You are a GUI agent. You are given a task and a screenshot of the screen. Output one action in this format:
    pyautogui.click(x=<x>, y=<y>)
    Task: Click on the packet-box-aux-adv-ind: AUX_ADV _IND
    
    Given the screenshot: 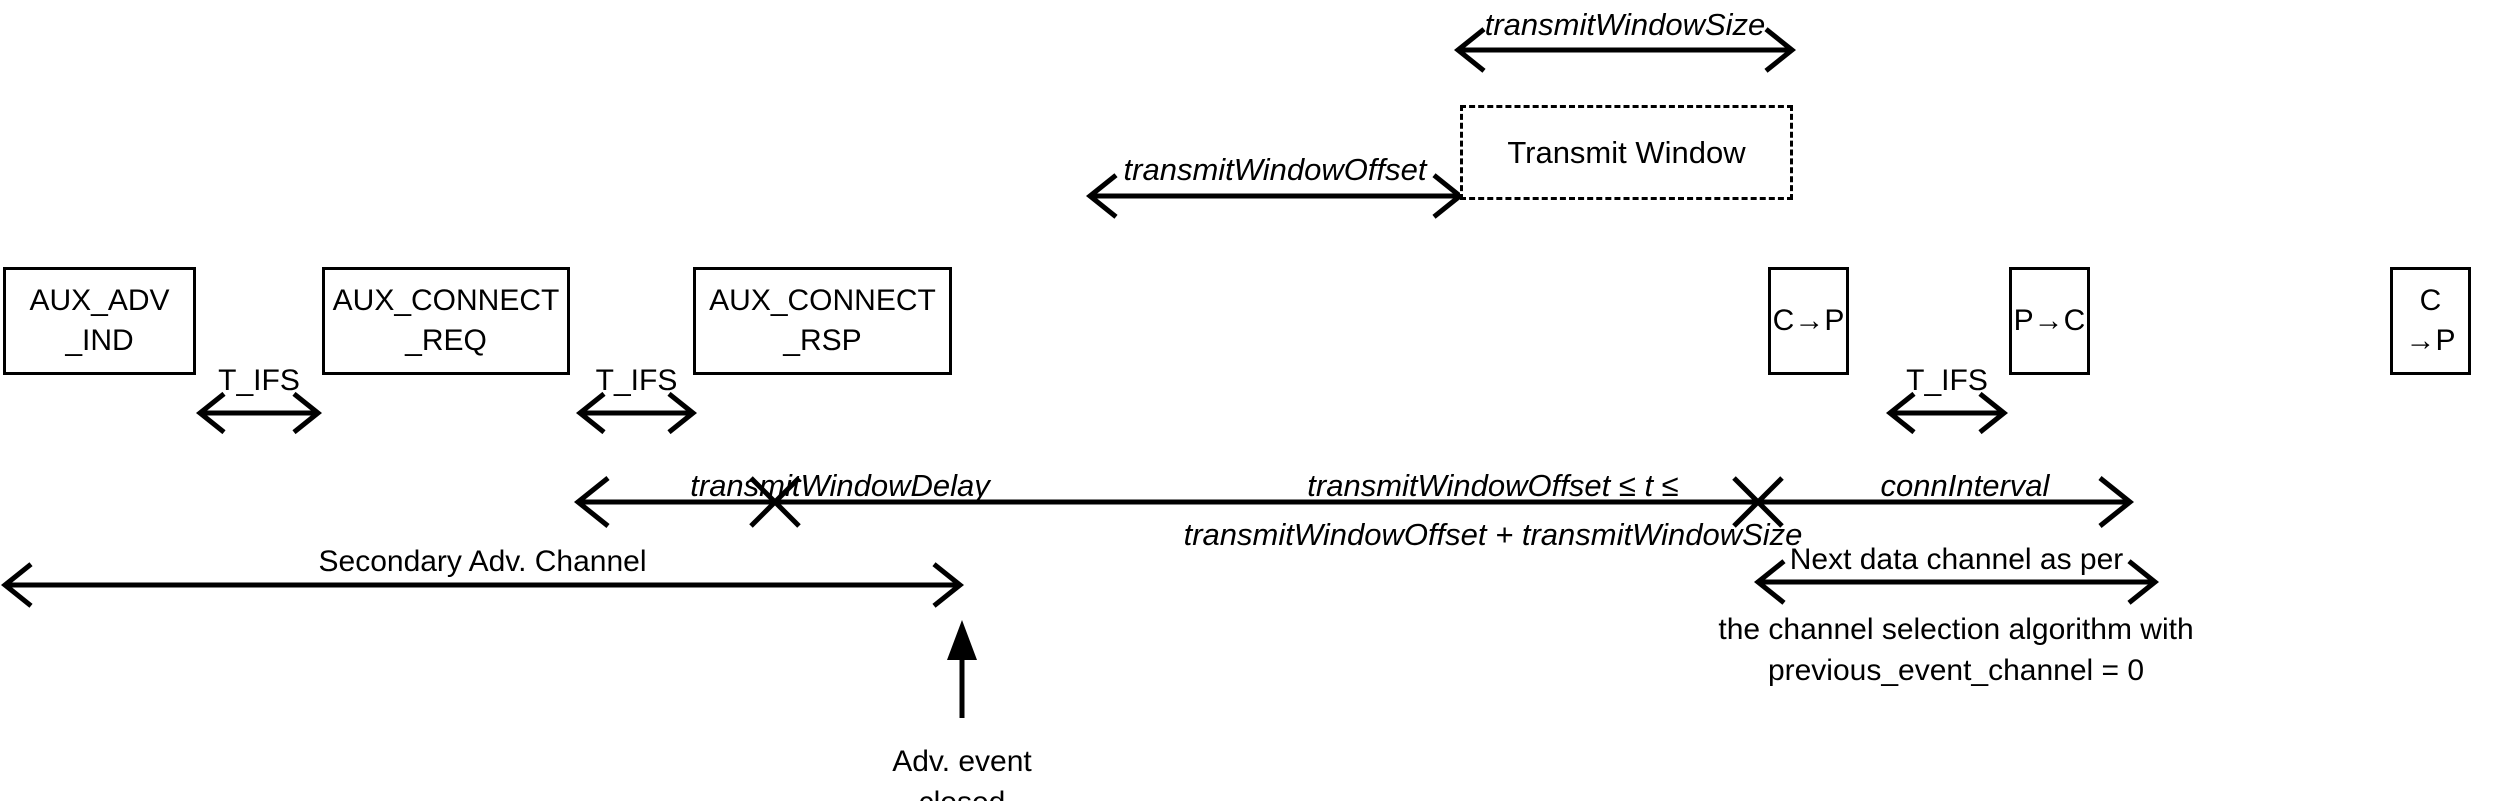 What is the action you would take?
    pyautogui.click(x=99, y=321)
    